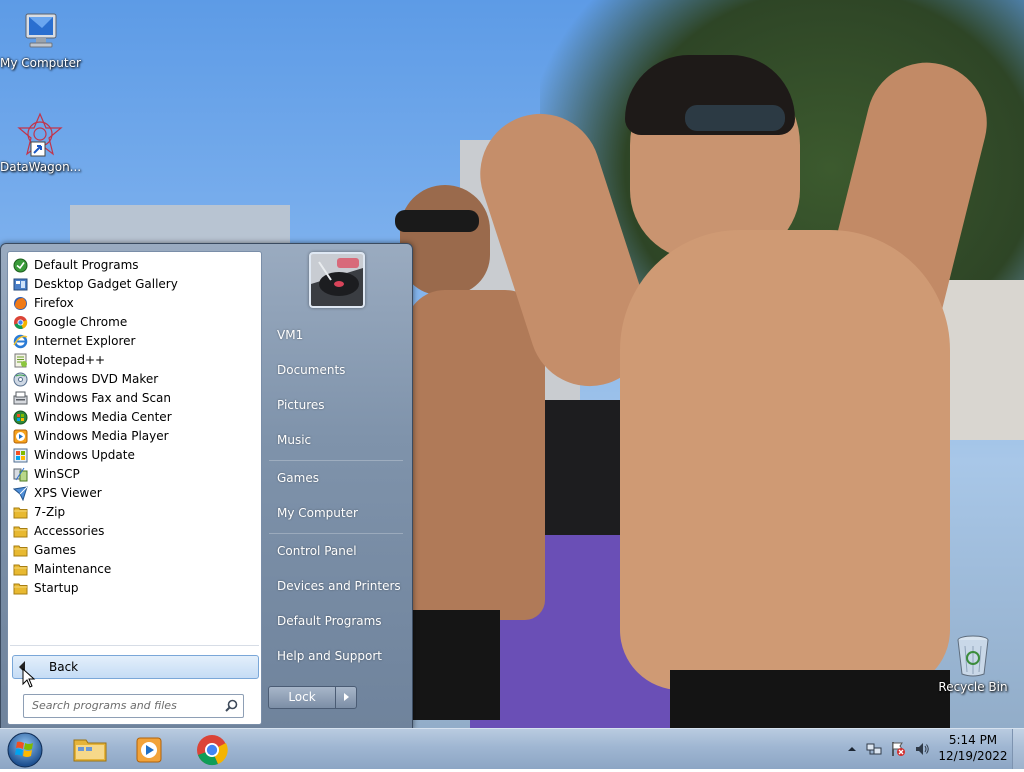 This screenshot has width=1024, height=772. Describe the element at coordinates (57, 474) in the screenshot. I see `program-label: WinSCP` at that location.